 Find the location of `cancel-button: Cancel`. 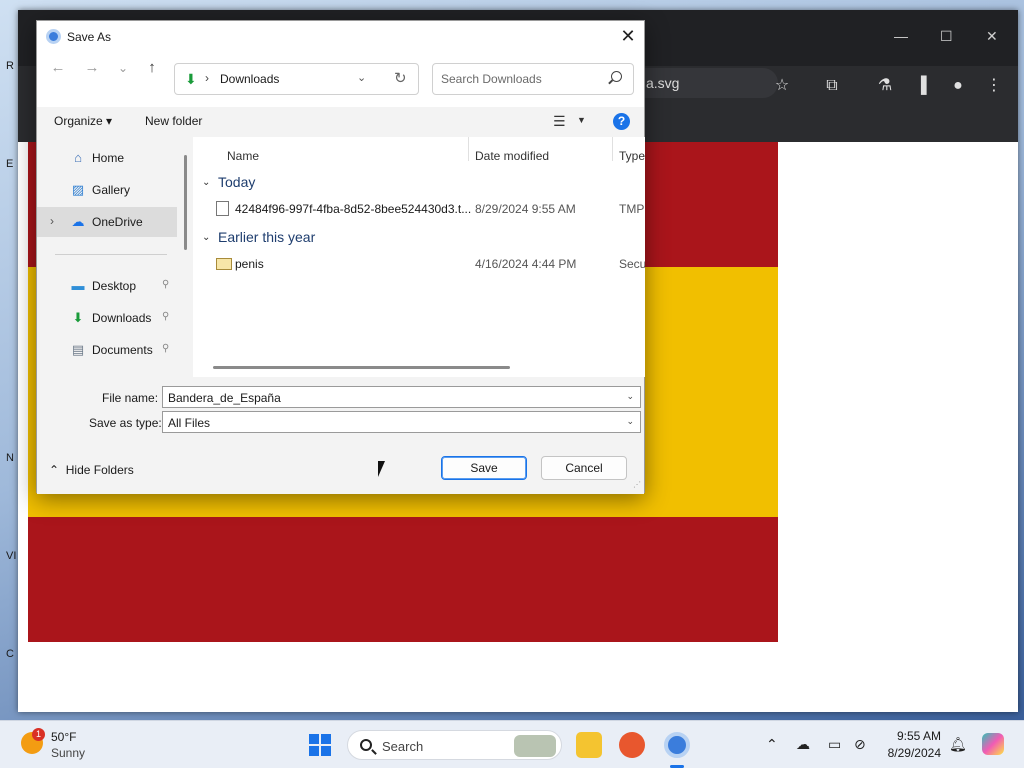

cancel-button: Cancel is located at coordinates (584, 468).